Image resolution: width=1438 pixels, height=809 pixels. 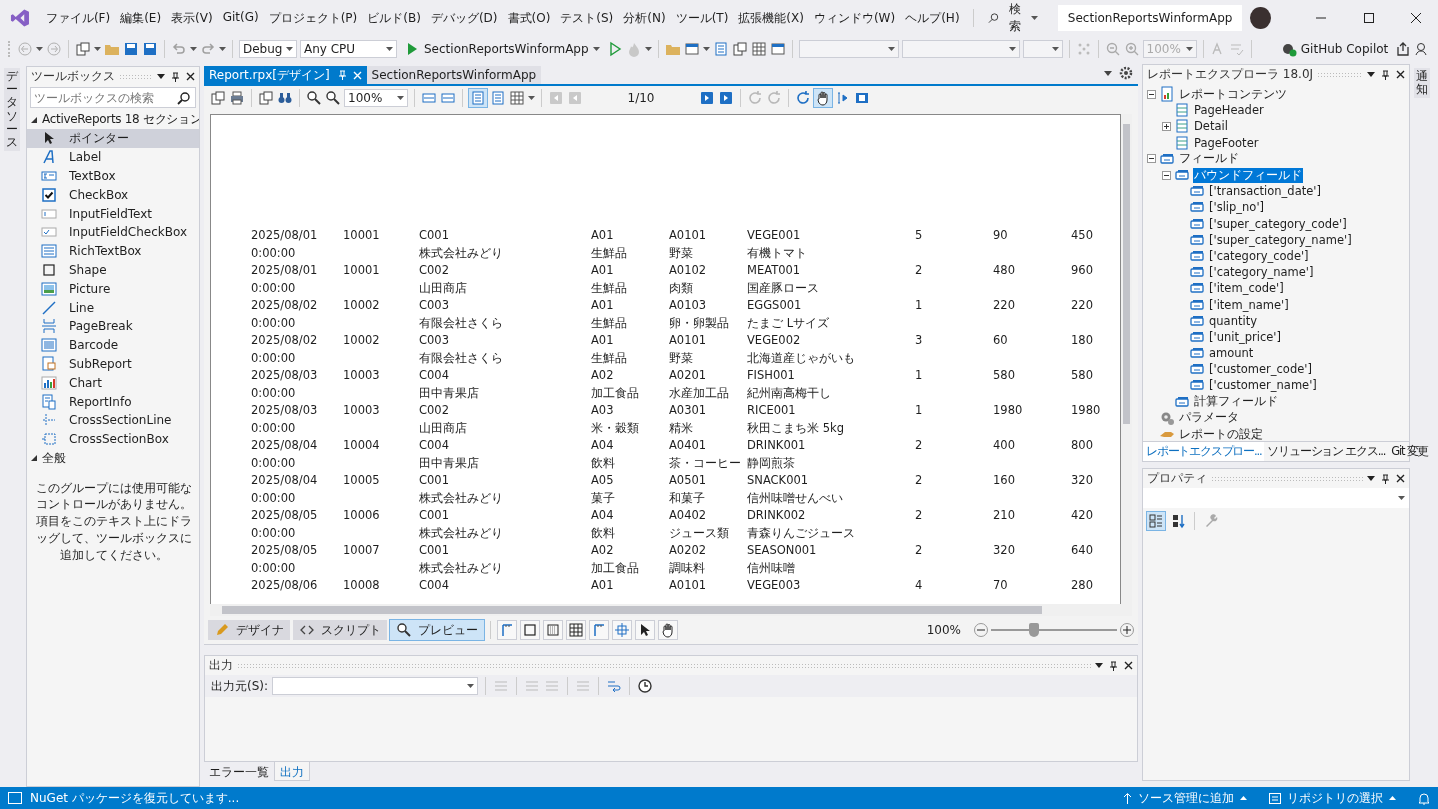 I want to click on thumbnail-icon, so click(x=862, y=98).